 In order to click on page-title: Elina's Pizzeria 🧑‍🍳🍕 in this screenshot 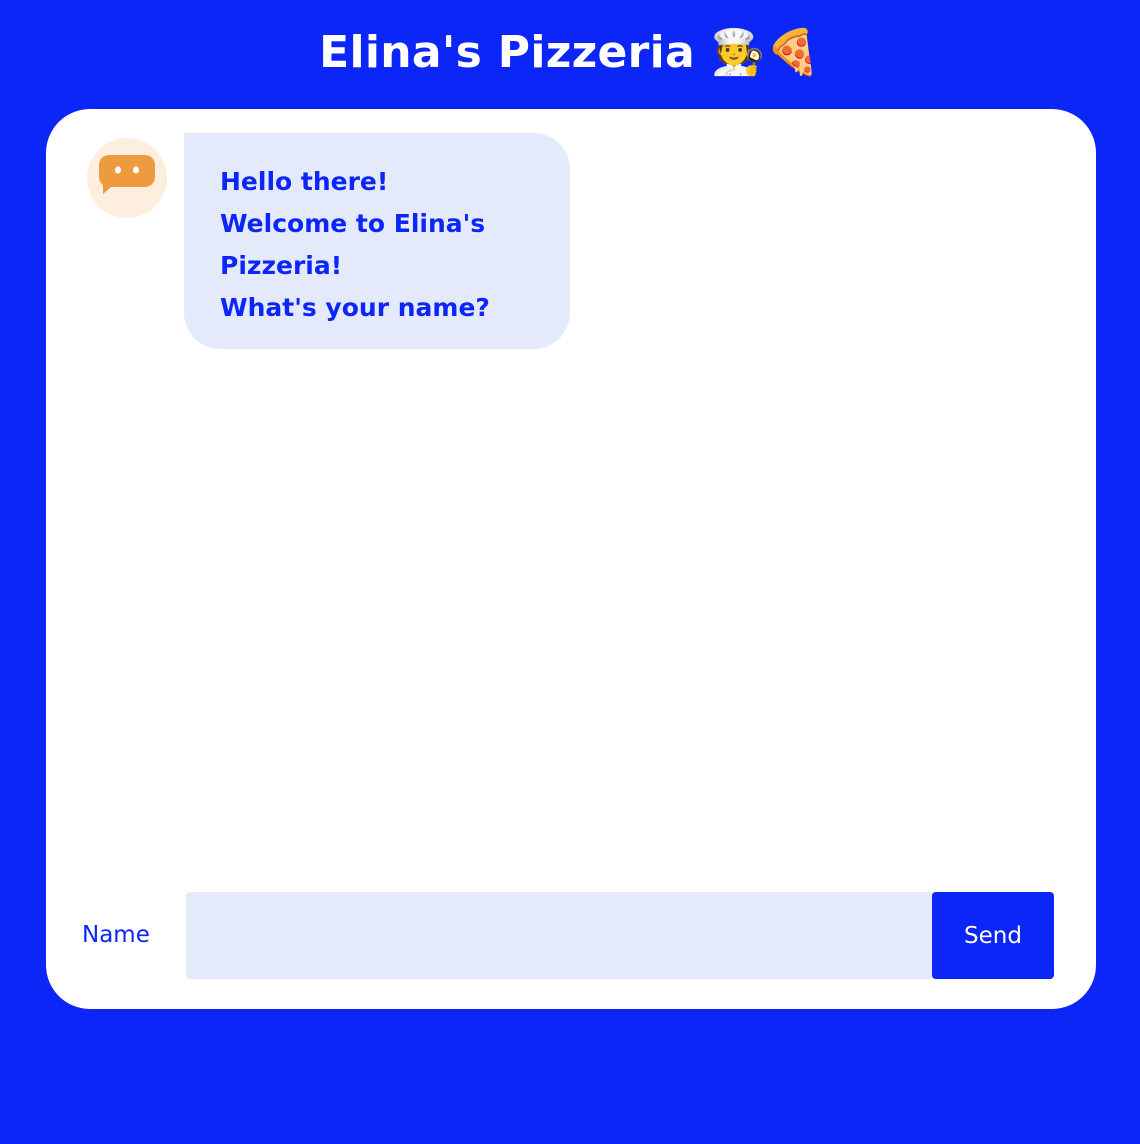, I will do `click(570, 52)`.